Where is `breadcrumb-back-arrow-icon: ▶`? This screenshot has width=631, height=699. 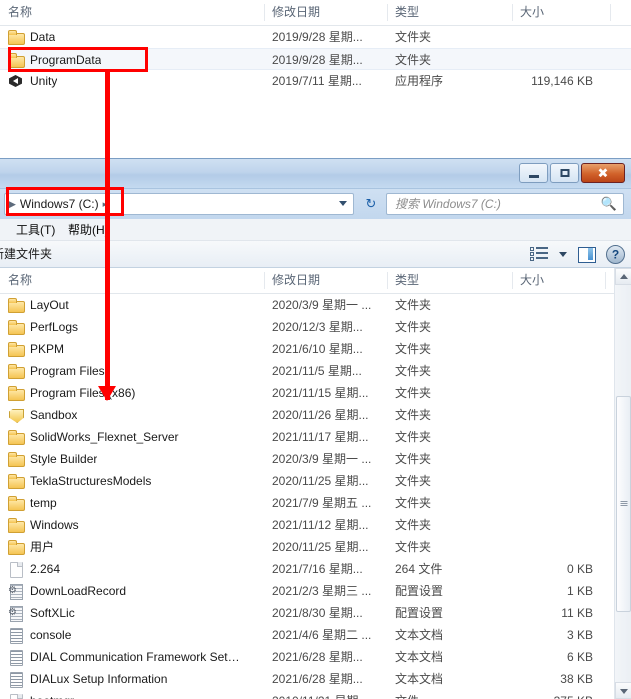
breadcrumb-back-arrow-icon: ▶ is located at coordinates (12, 204).